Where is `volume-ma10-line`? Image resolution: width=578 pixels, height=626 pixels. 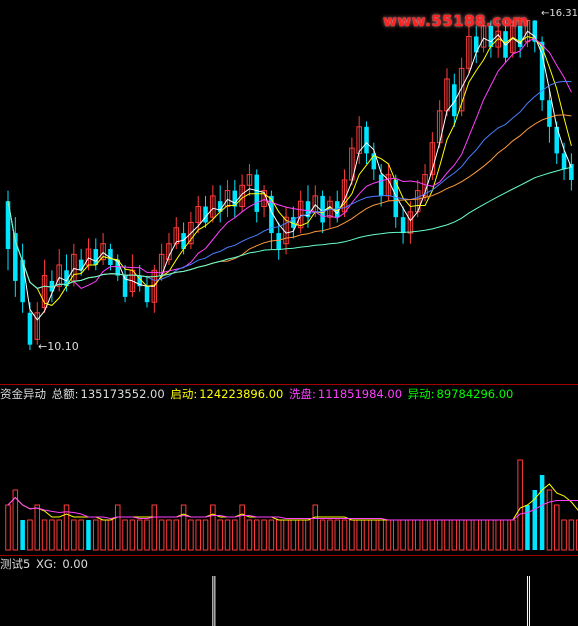
volume-ma10-line is located at coordinates (292, 508).